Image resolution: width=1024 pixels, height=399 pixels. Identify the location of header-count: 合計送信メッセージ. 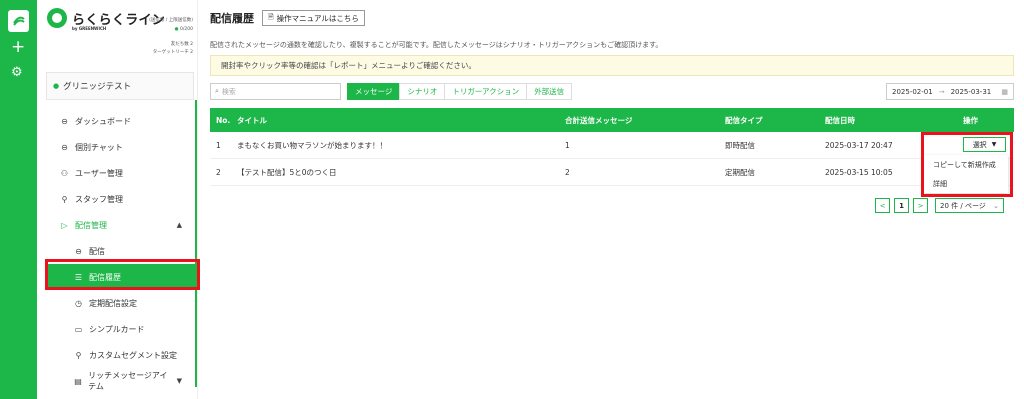
(599, 120).